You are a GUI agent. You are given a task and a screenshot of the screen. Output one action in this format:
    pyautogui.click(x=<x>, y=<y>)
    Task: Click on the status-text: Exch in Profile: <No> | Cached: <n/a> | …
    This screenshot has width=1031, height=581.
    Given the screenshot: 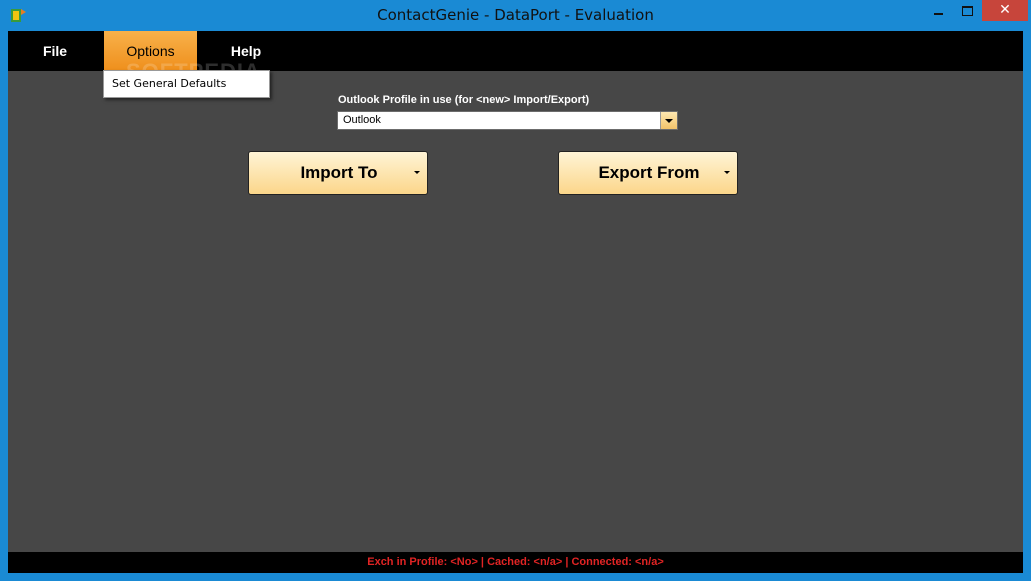 What is the action you would take?
    pyautogui.click(x=515, y=562)
    